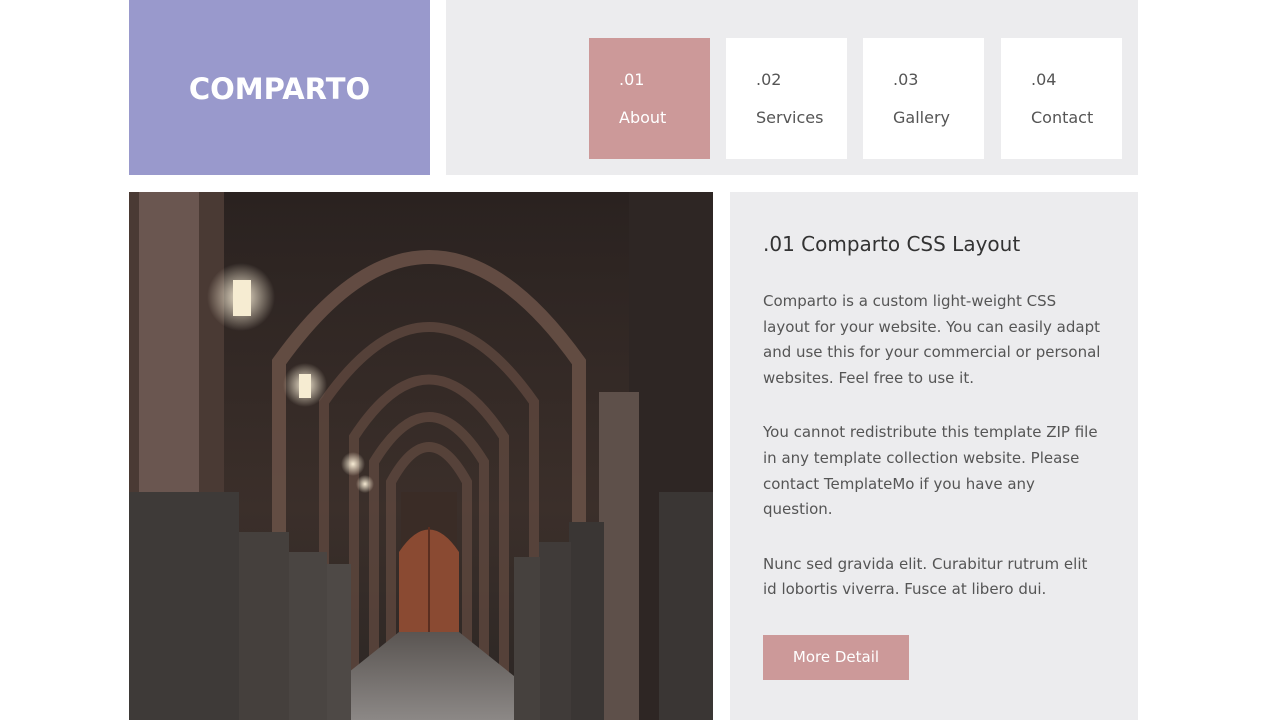  I want to click on logo-panel: COMPARTO, so click(279, 87).